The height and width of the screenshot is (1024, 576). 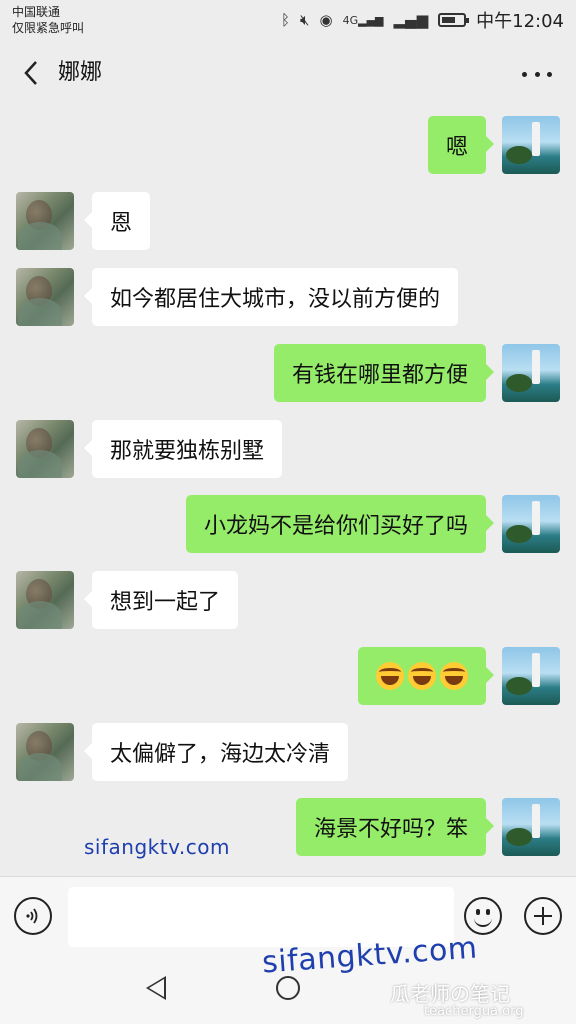 What do you see at coordinates (121, 223) in the screenshot?
I see `message-text: 恩` at bounding box center [121, 223].